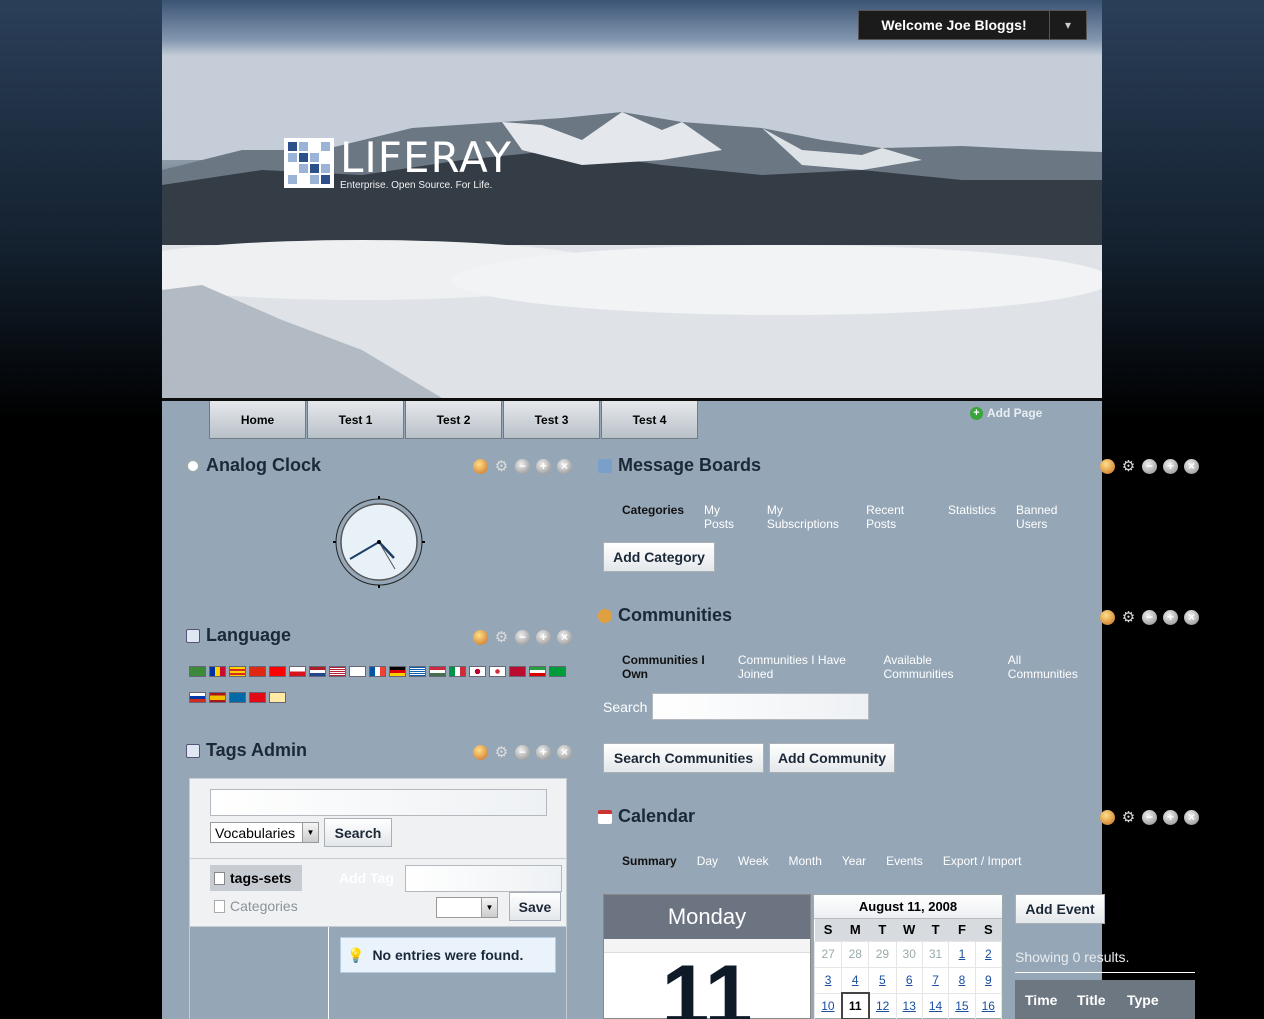 The image size is (1264, 1019). I want to click on flag-nb-icon, so click(517, 671).